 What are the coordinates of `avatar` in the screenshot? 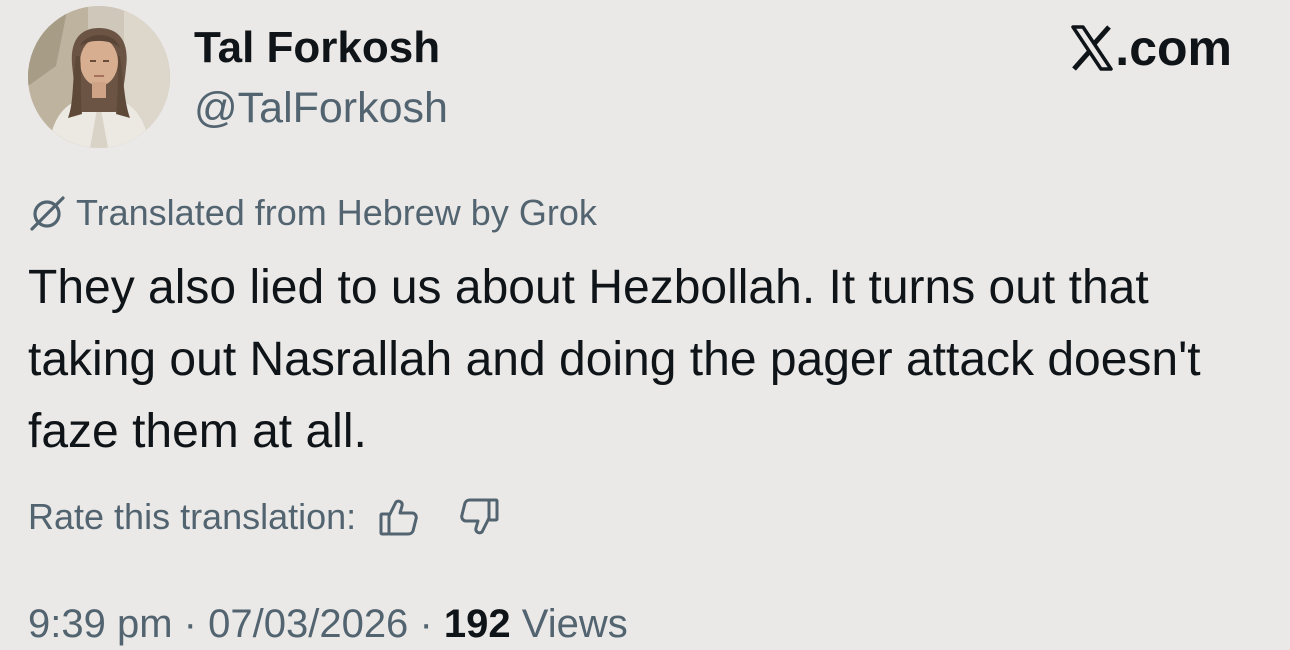 It's located at (99, 77).